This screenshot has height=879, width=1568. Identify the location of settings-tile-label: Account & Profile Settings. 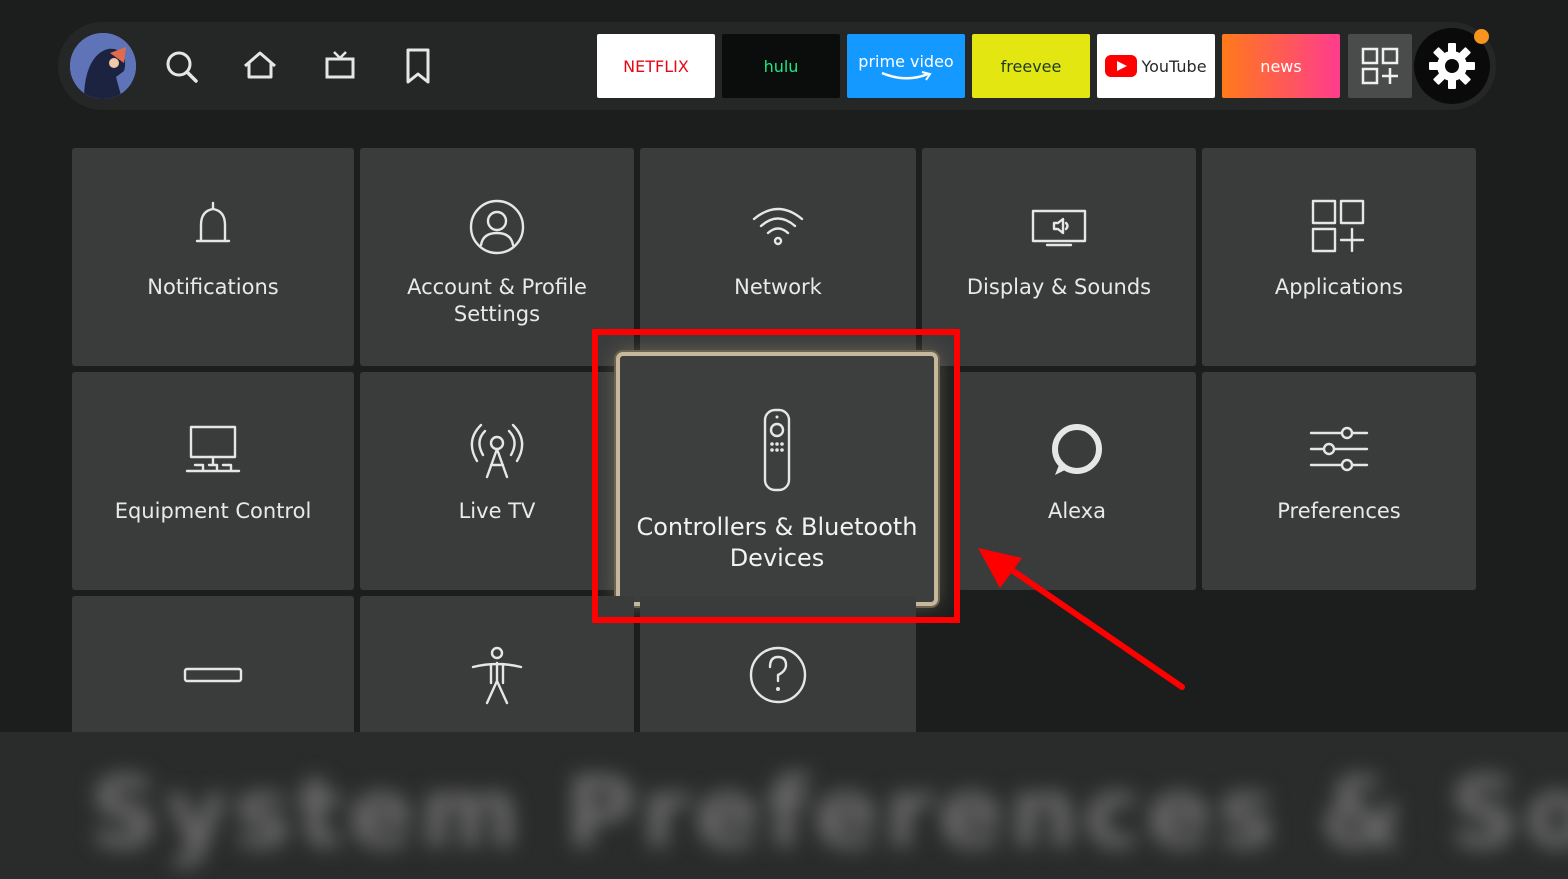
(497, 300).